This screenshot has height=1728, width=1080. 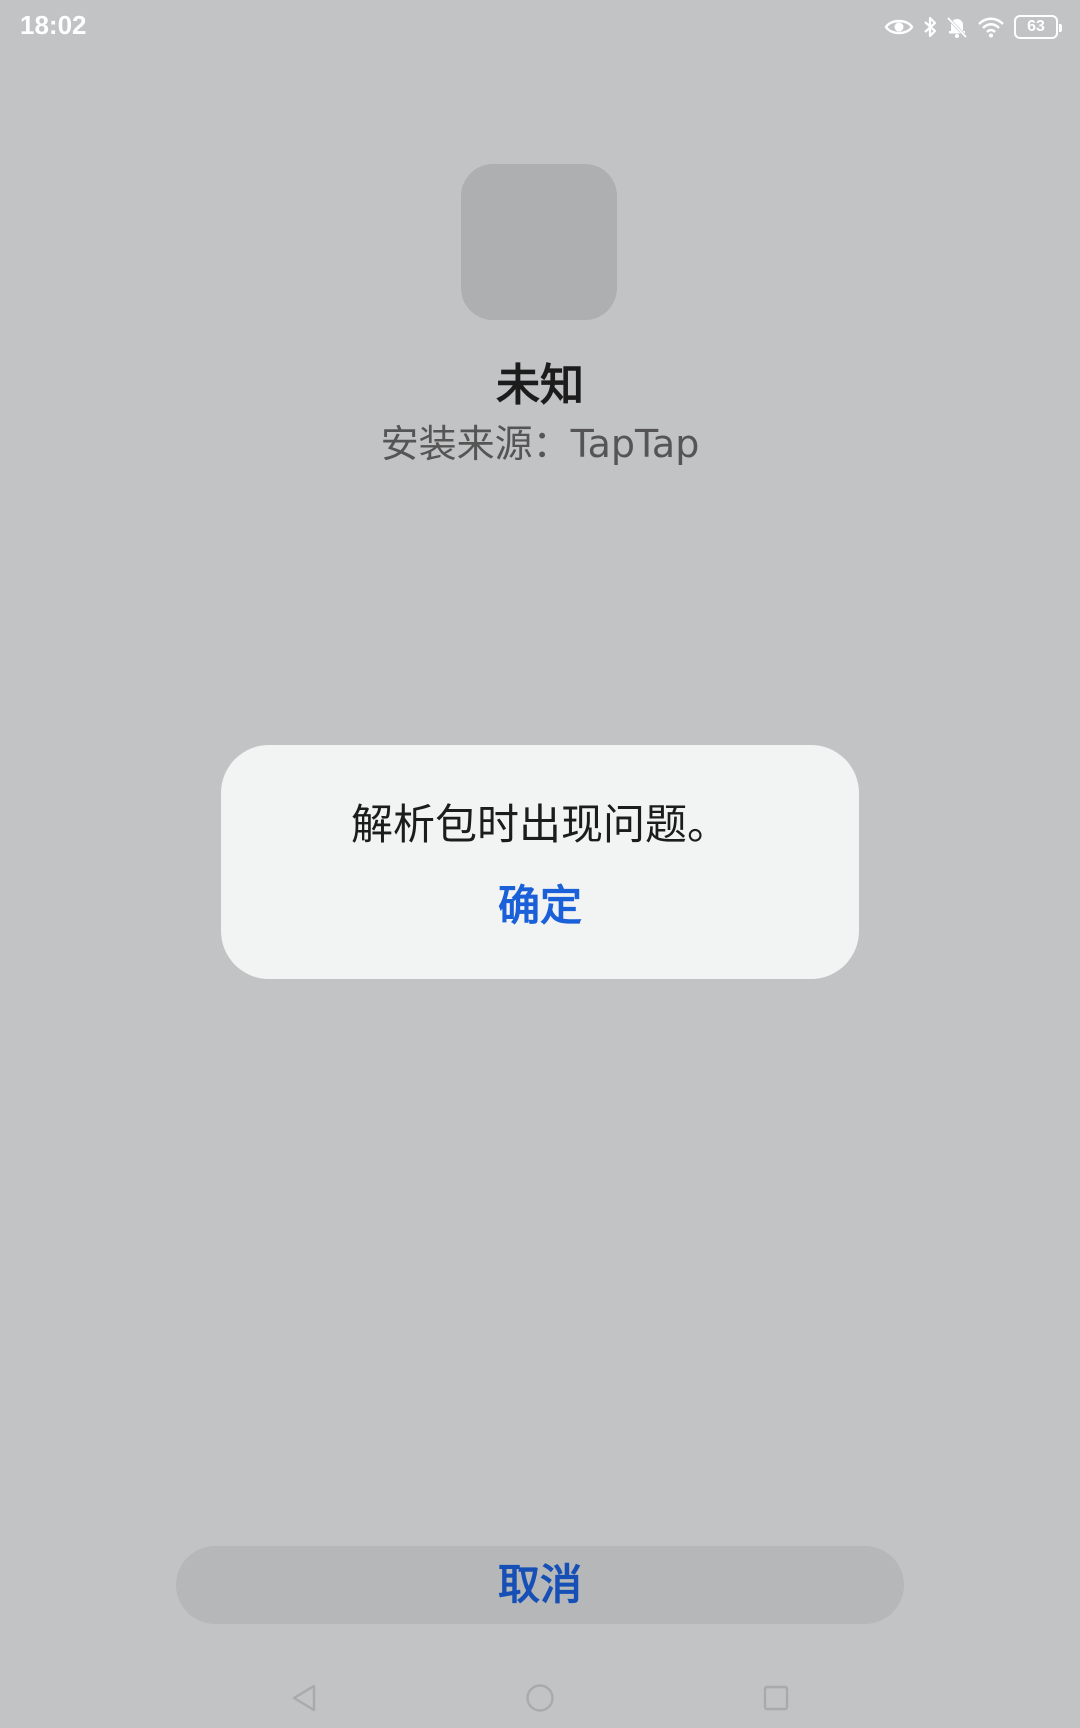 I want to click on back-icon, so click(x=304, y=1700).